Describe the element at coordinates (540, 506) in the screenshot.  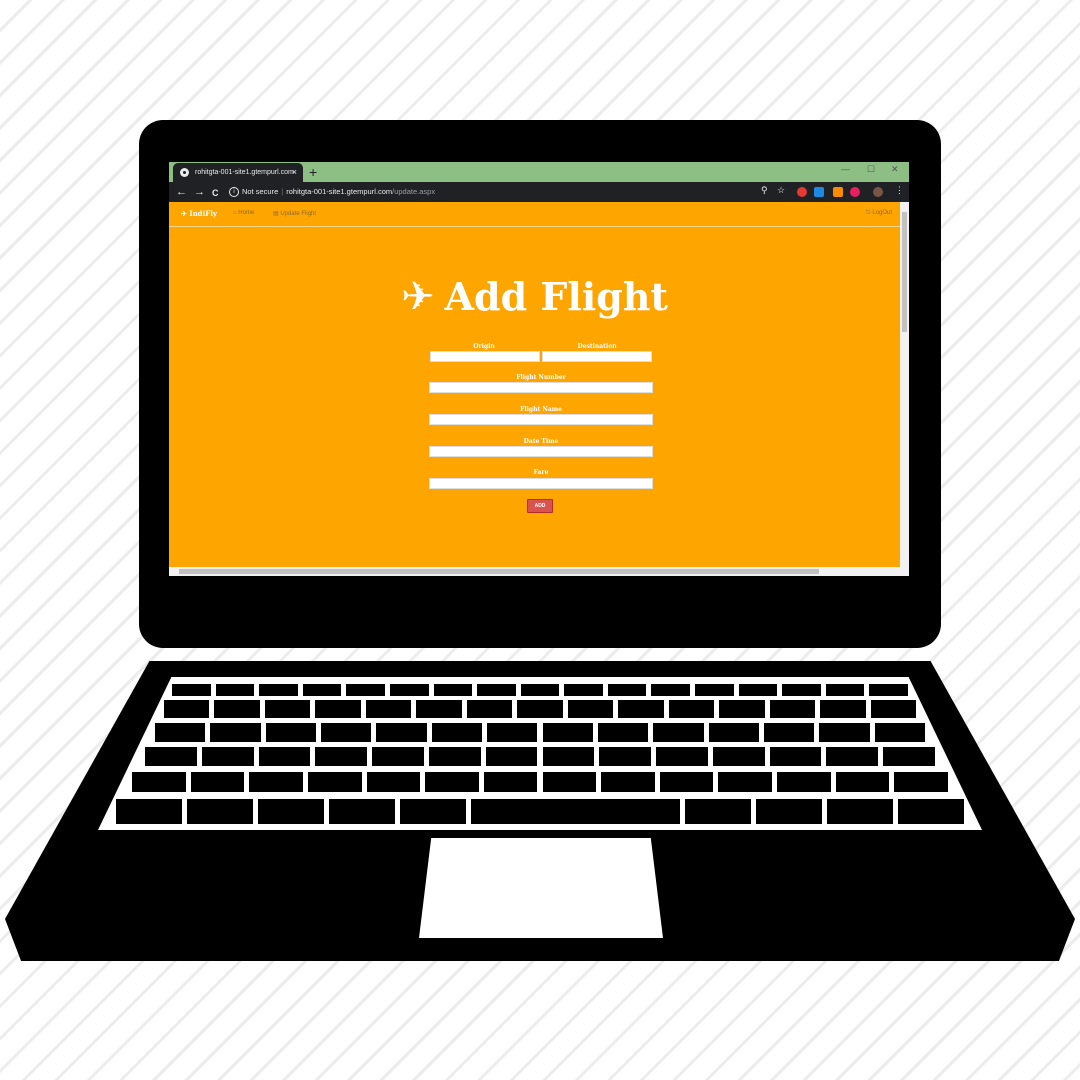
I see `add-button: ADD` at that location.